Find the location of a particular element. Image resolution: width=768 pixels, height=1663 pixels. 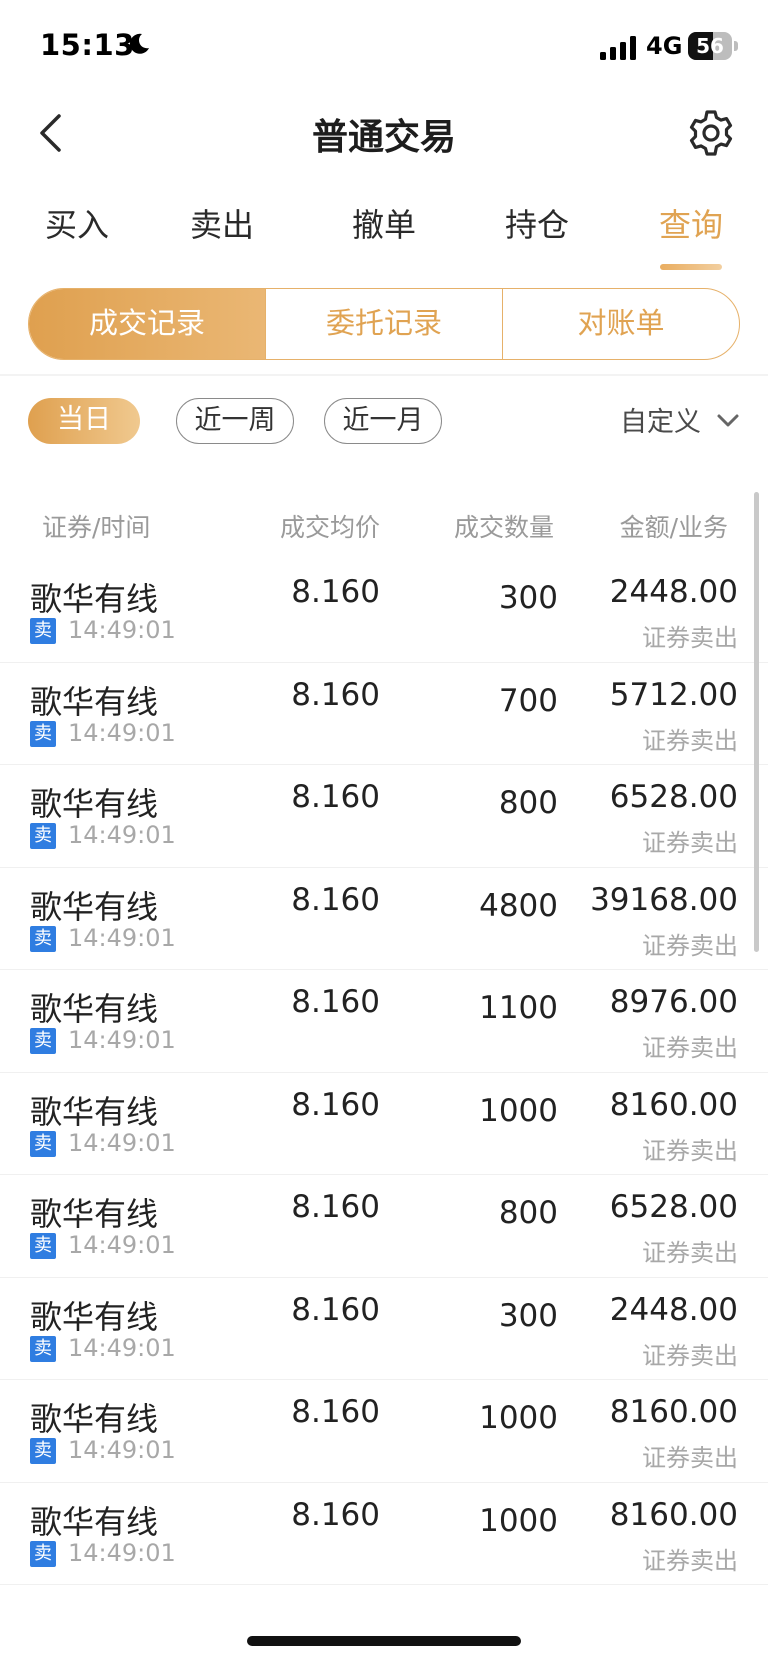

tab-label: 买入 is located at coordinates (76, 225).